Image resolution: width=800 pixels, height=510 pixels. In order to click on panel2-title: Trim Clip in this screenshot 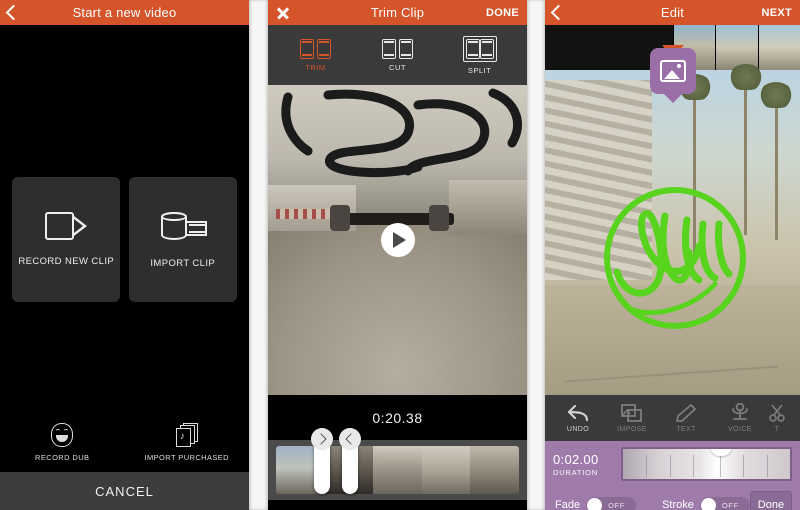, I will do `click(397, 12)`.